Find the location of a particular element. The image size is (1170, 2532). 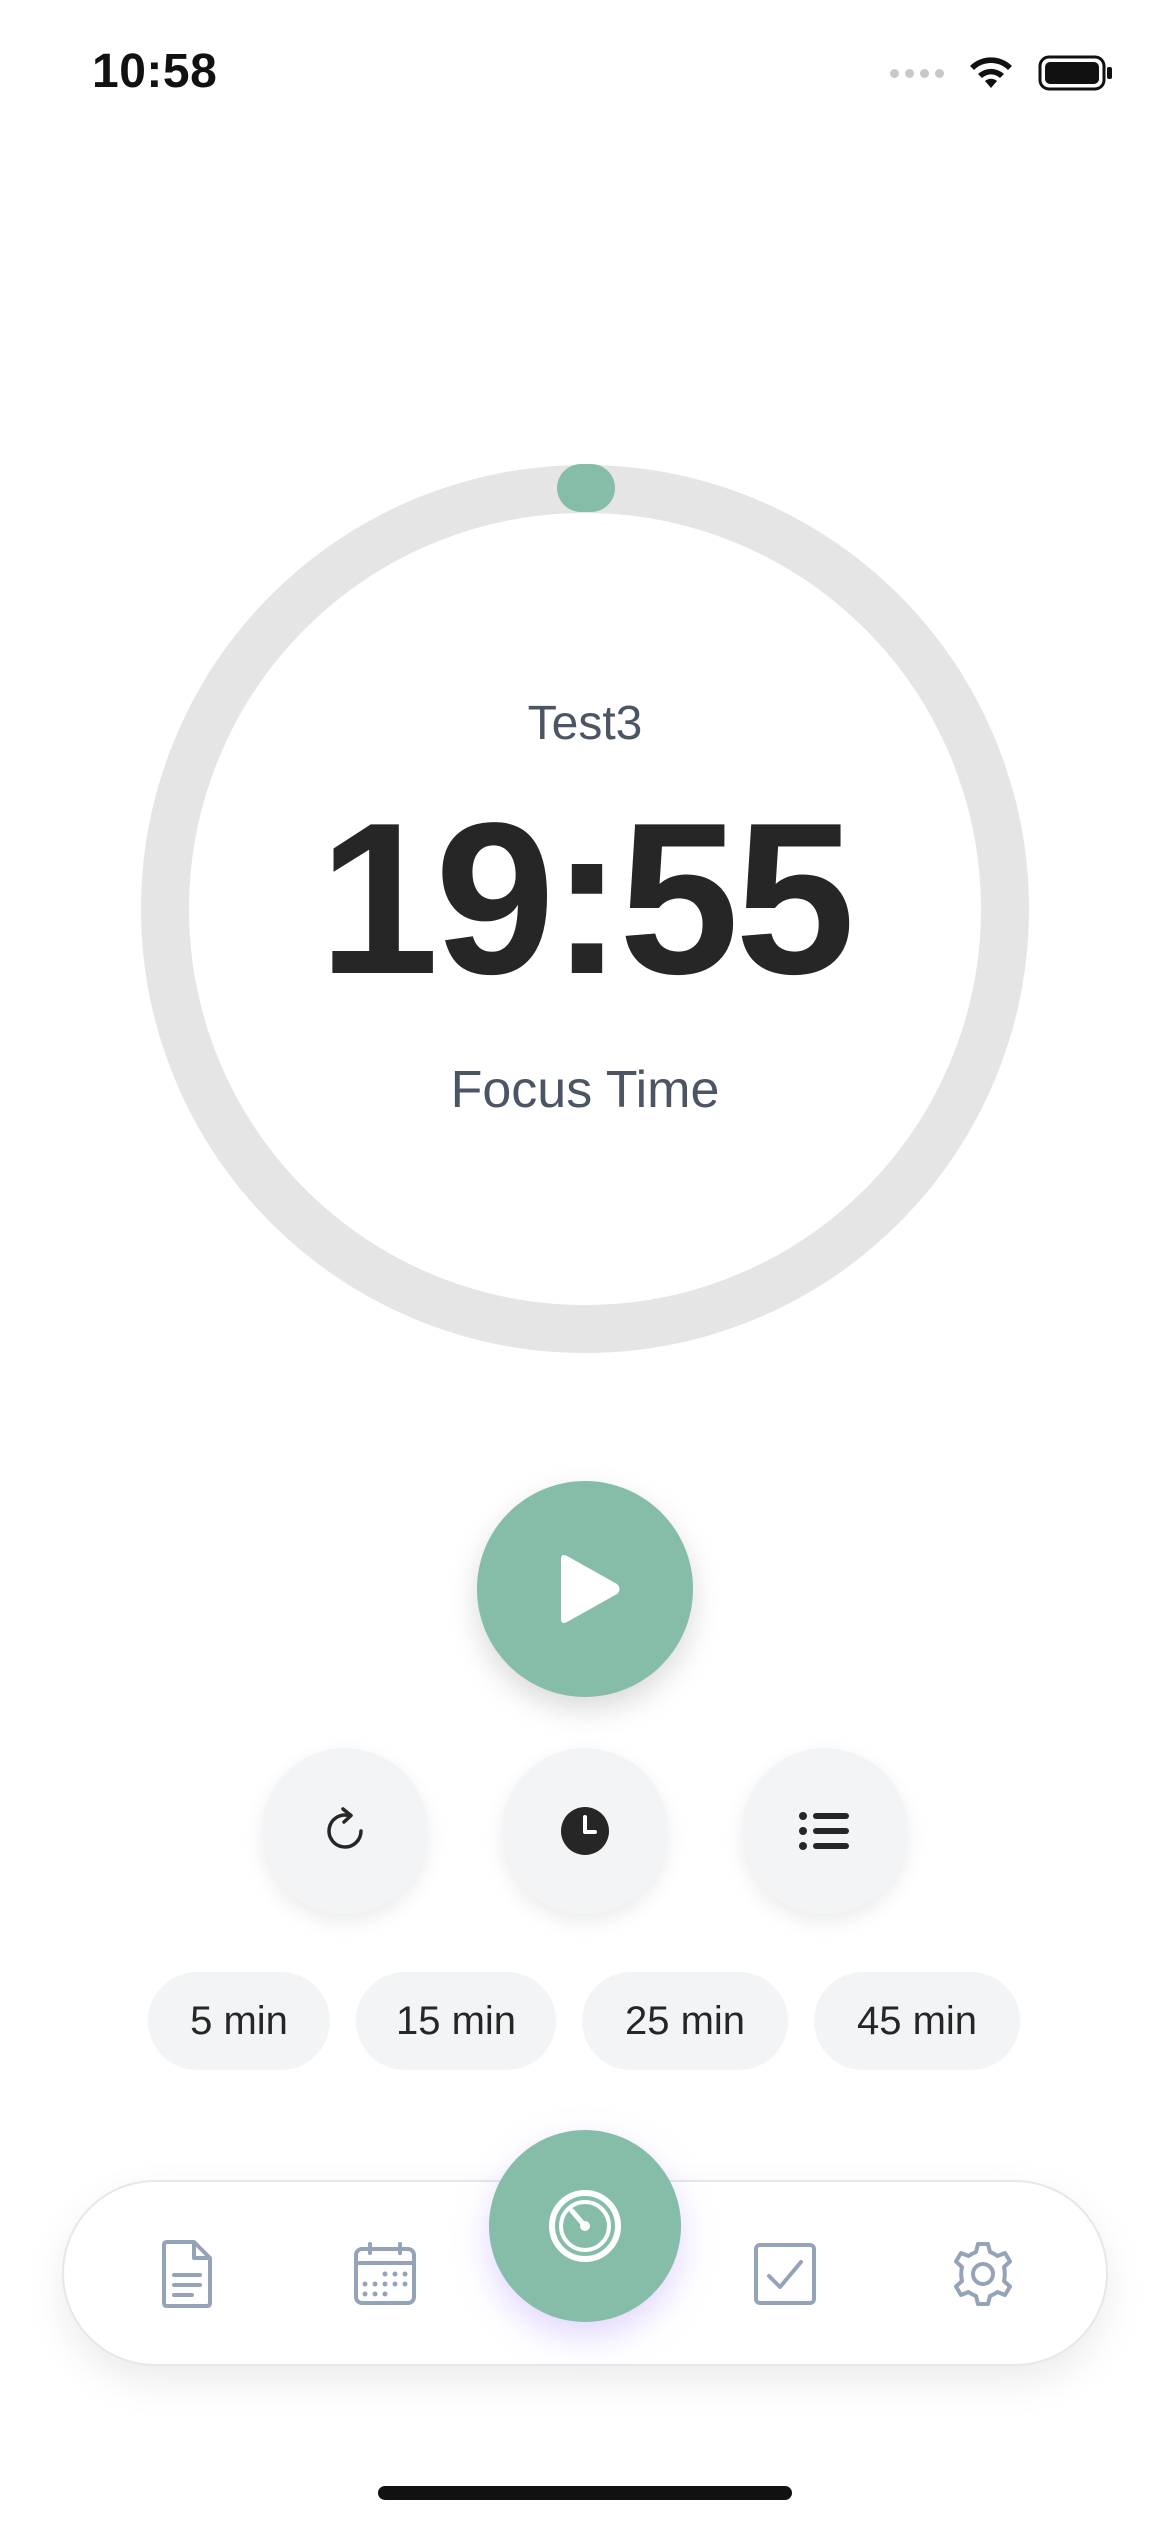

clock-icon is located at coordinates (585, 1831).